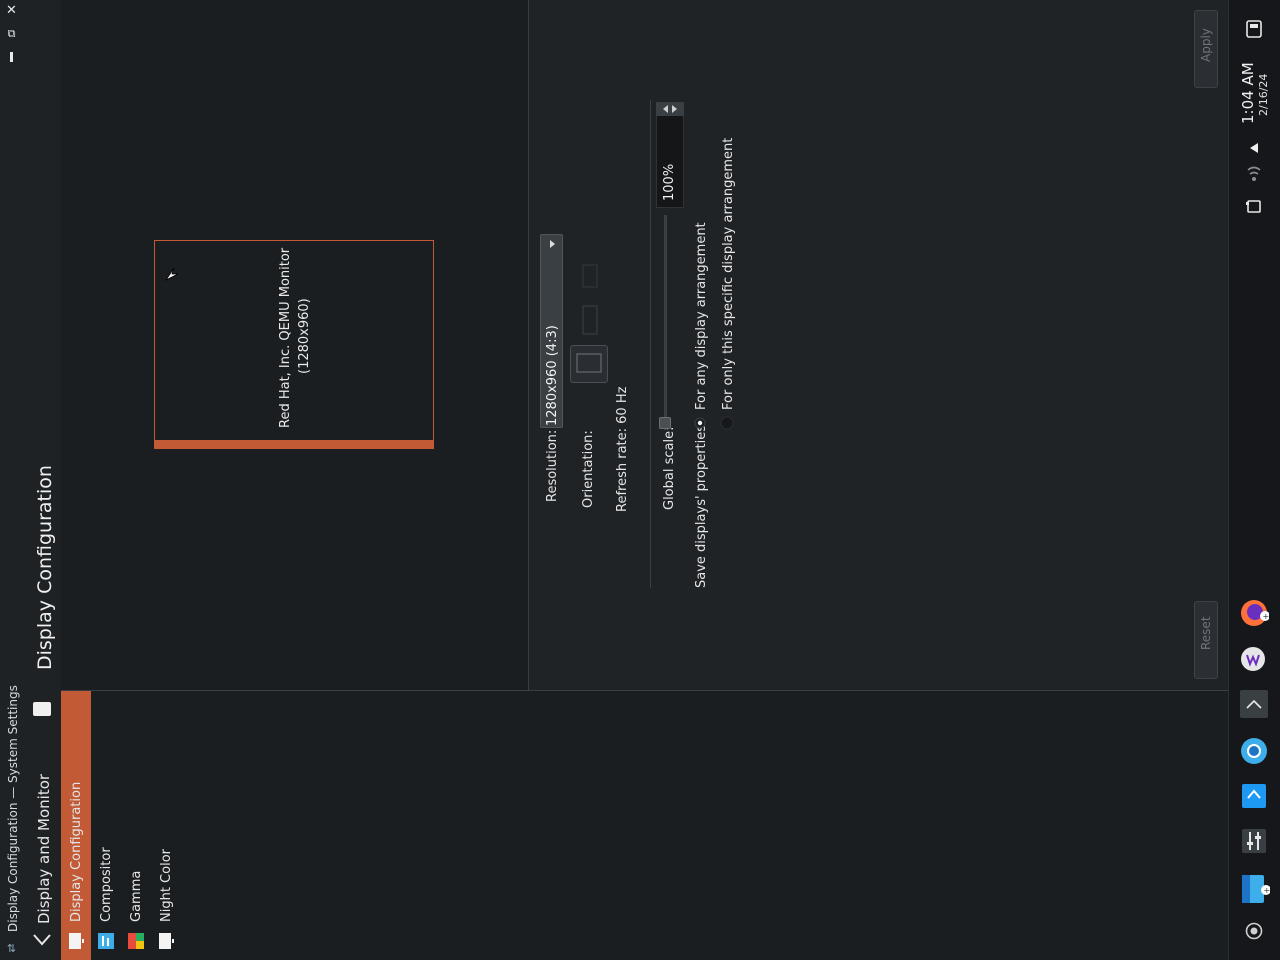 Image resolution: width=1280 pixels, height=960 pixels. Describe the element at coordinates (106, 884) in the screenshot. I see `sidebar-item-compositor: Compositor` at that location.